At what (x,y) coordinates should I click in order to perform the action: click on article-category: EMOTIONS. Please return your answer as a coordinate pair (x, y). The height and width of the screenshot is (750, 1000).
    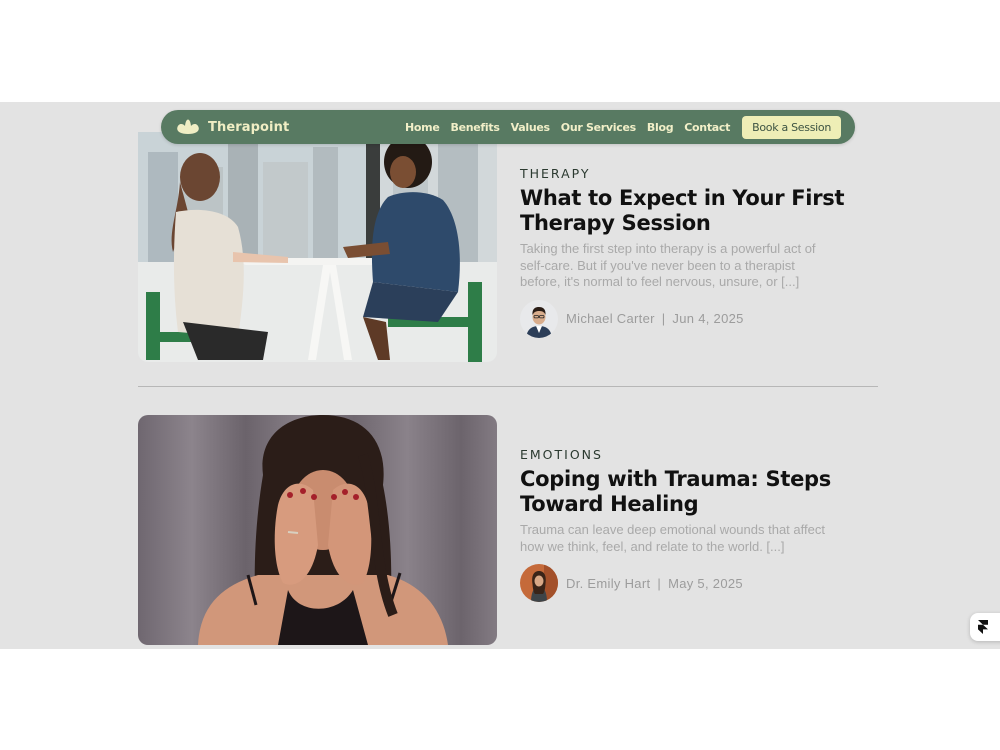
    Looking at the image, I should click on (561, 454).